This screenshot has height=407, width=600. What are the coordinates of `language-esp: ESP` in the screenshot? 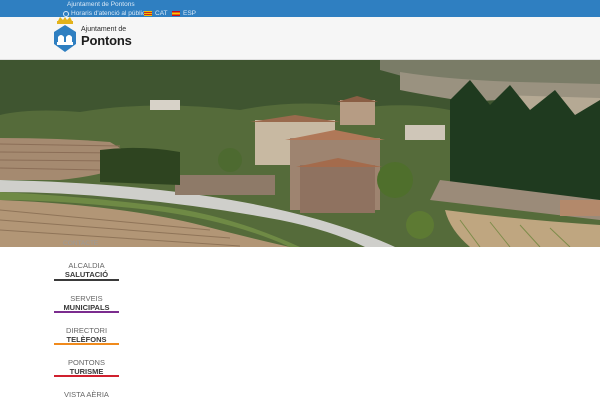 It's located at (184, 13).